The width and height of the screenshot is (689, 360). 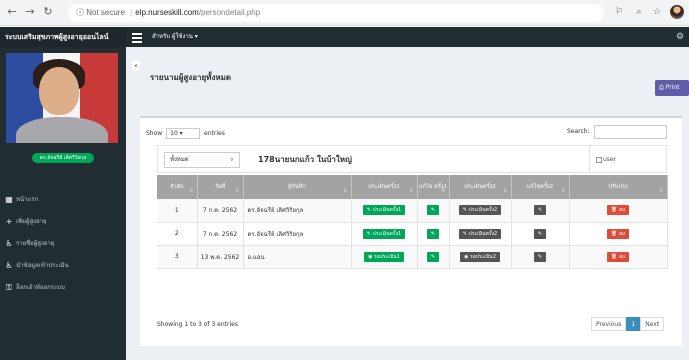 I want to click on chevron-down-icon: ∨, so click(x=231, y=159).